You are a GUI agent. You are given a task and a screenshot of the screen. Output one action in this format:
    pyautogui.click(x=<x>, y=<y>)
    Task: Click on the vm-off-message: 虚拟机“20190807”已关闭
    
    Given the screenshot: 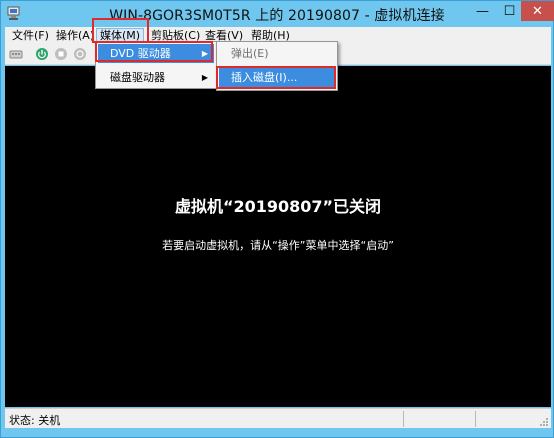 What is the action you would take?
    pyautogui.click(x=278, y=206)
    